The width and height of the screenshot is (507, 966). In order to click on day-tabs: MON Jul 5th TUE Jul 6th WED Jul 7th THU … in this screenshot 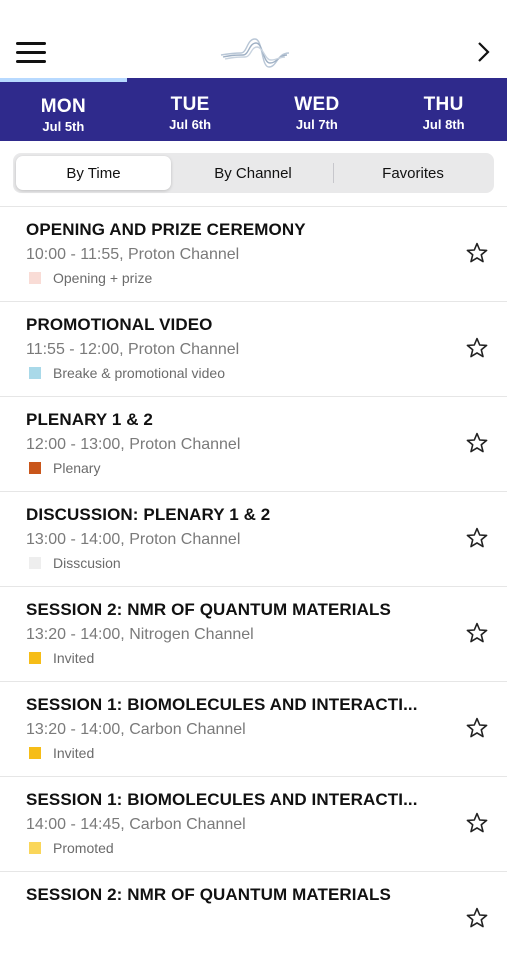, I will do `click(253, 111)`.